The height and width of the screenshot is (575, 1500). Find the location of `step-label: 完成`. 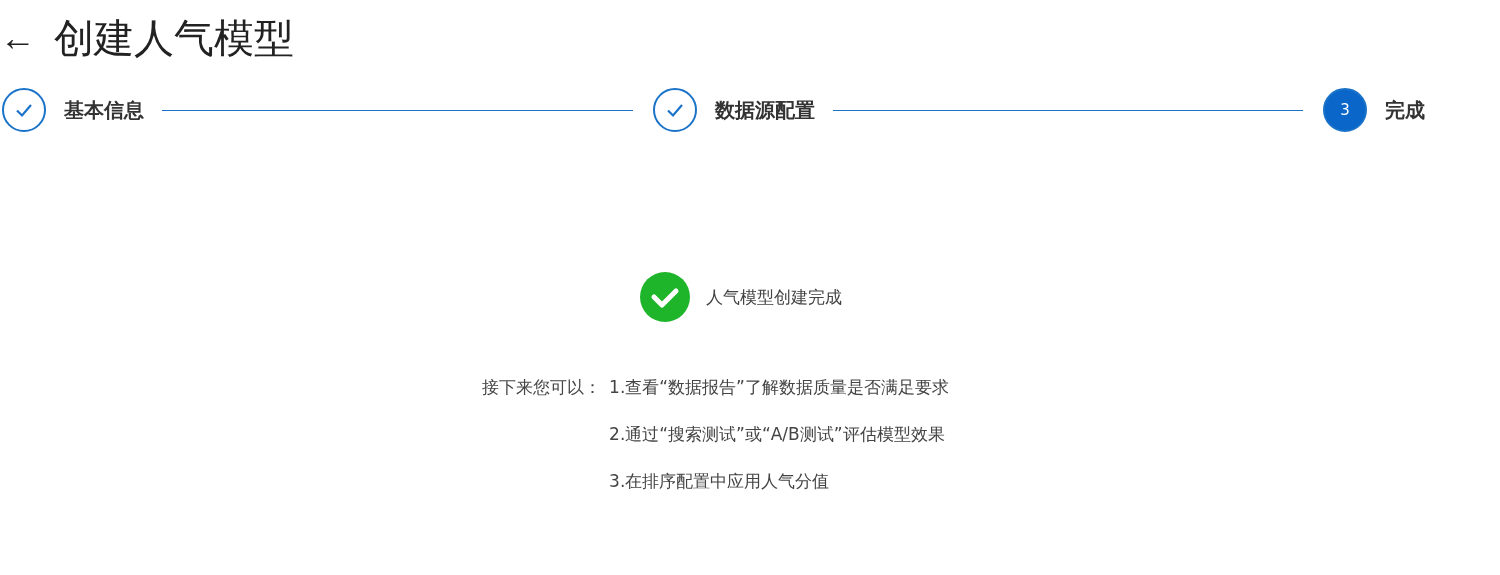

step-label: 完成 is located at coordinates (1405, 110).